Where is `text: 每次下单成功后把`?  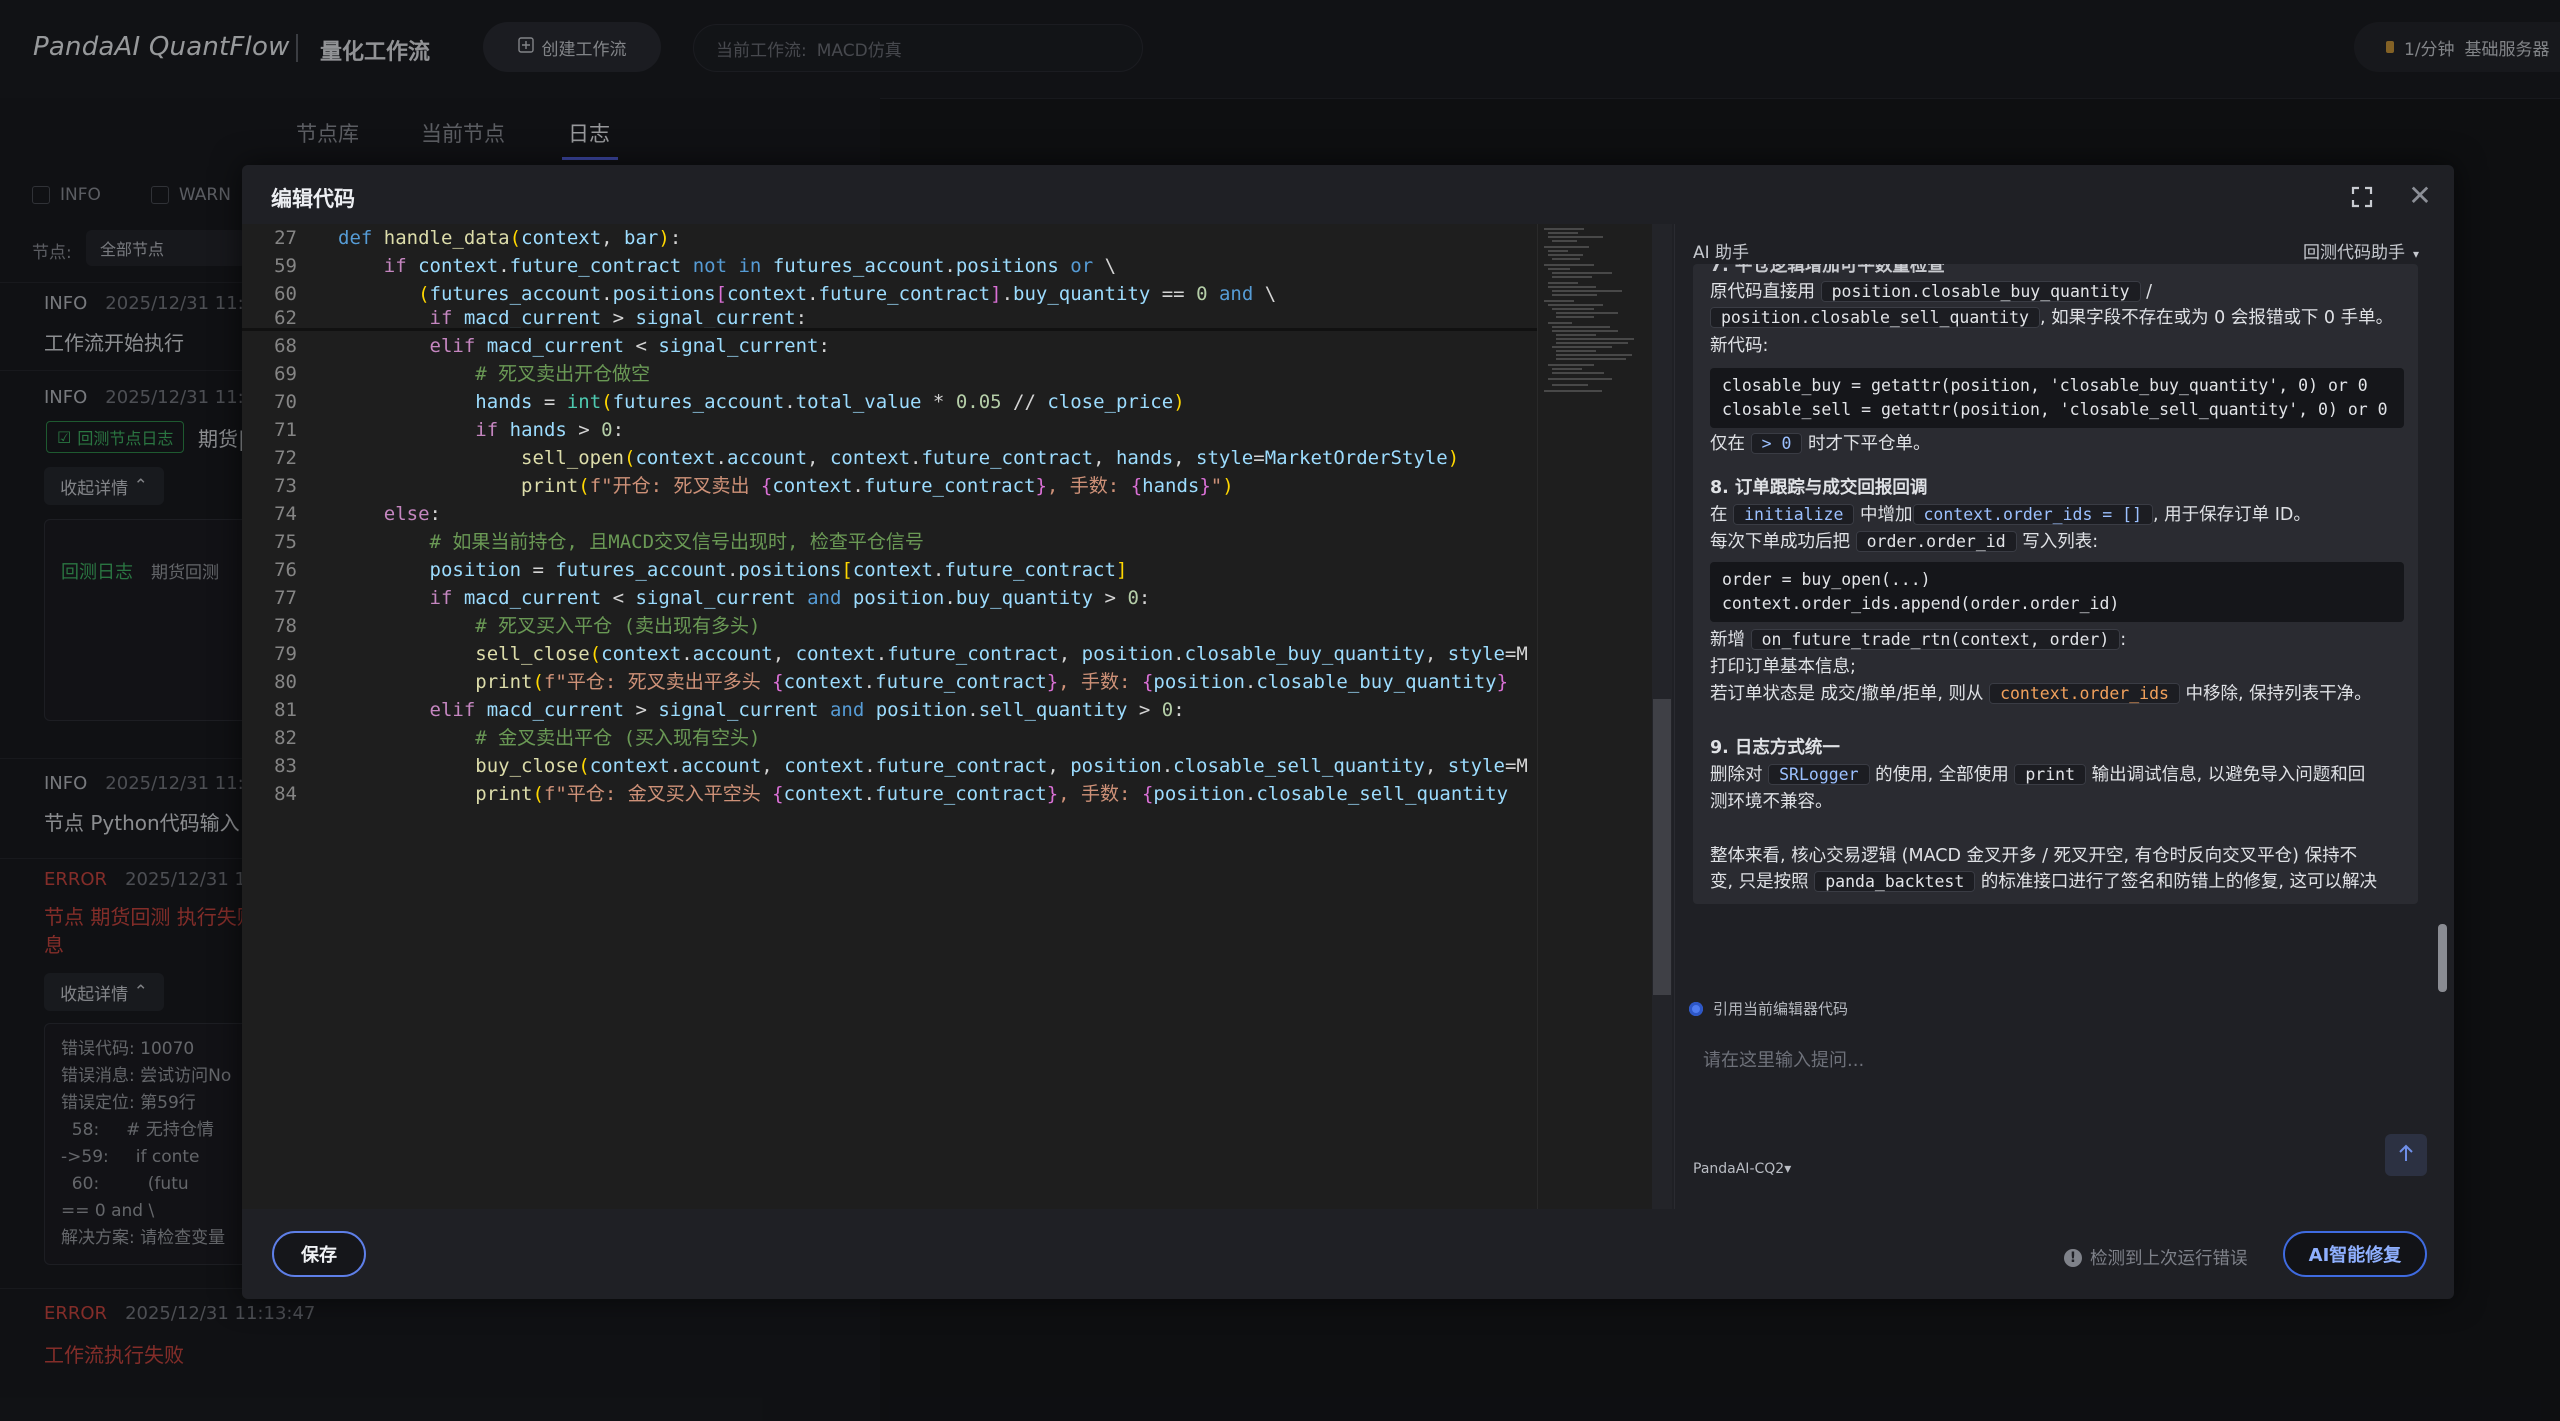
text: 每次下单成功后把 is located at coordinates (1780, 542).